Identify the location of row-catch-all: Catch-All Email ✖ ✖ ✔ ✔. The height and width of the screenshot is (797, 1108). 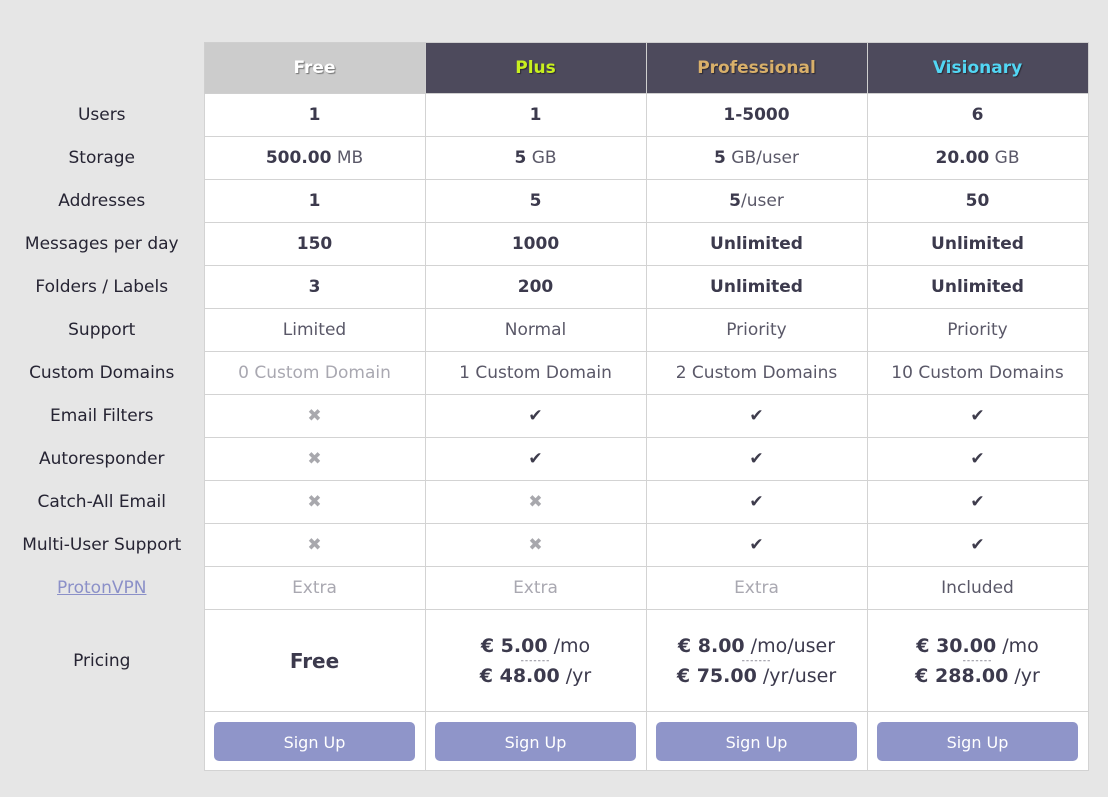
(544, 502).